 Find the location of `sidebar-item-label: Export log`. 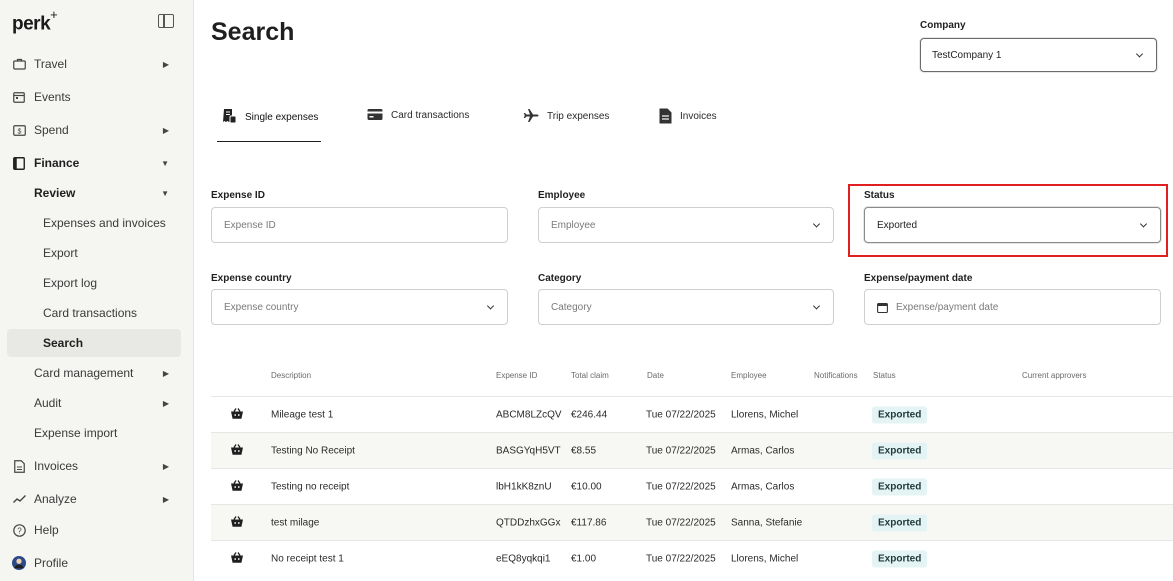

sidebar-item-label: Export log is located at coordinates (70, 283).